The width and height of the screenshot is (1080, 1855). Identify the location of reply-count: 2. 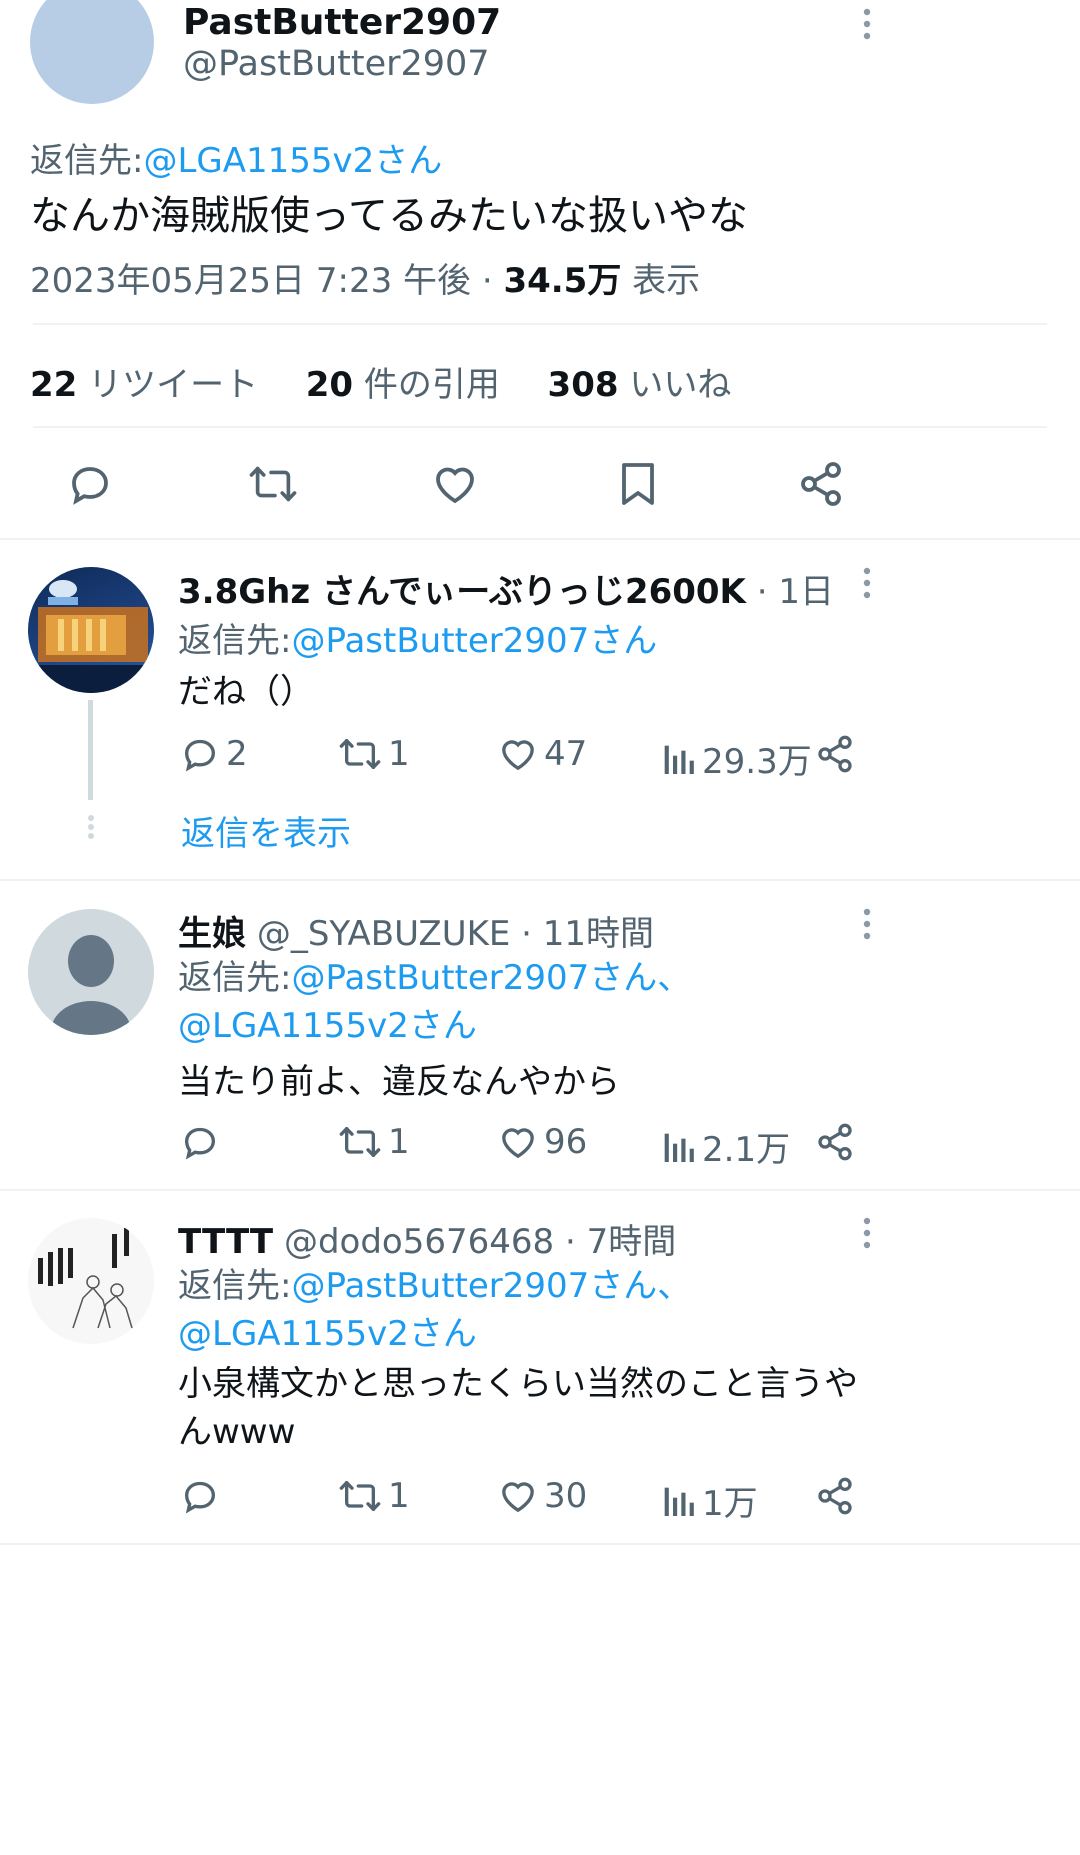
(237, 754).